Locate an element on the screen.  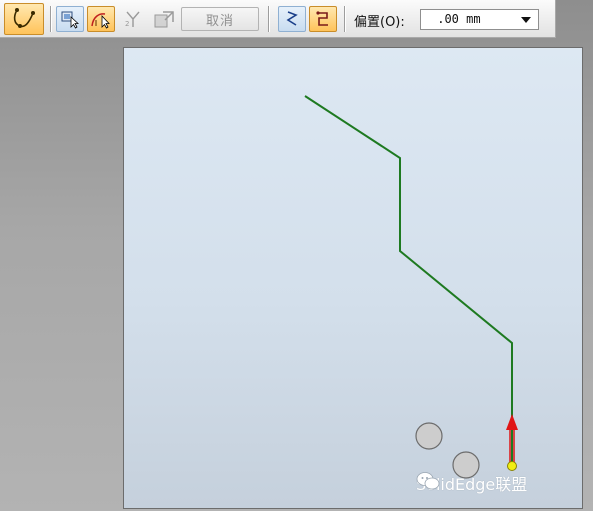
finish-icon is located at coordinates (164, 19).